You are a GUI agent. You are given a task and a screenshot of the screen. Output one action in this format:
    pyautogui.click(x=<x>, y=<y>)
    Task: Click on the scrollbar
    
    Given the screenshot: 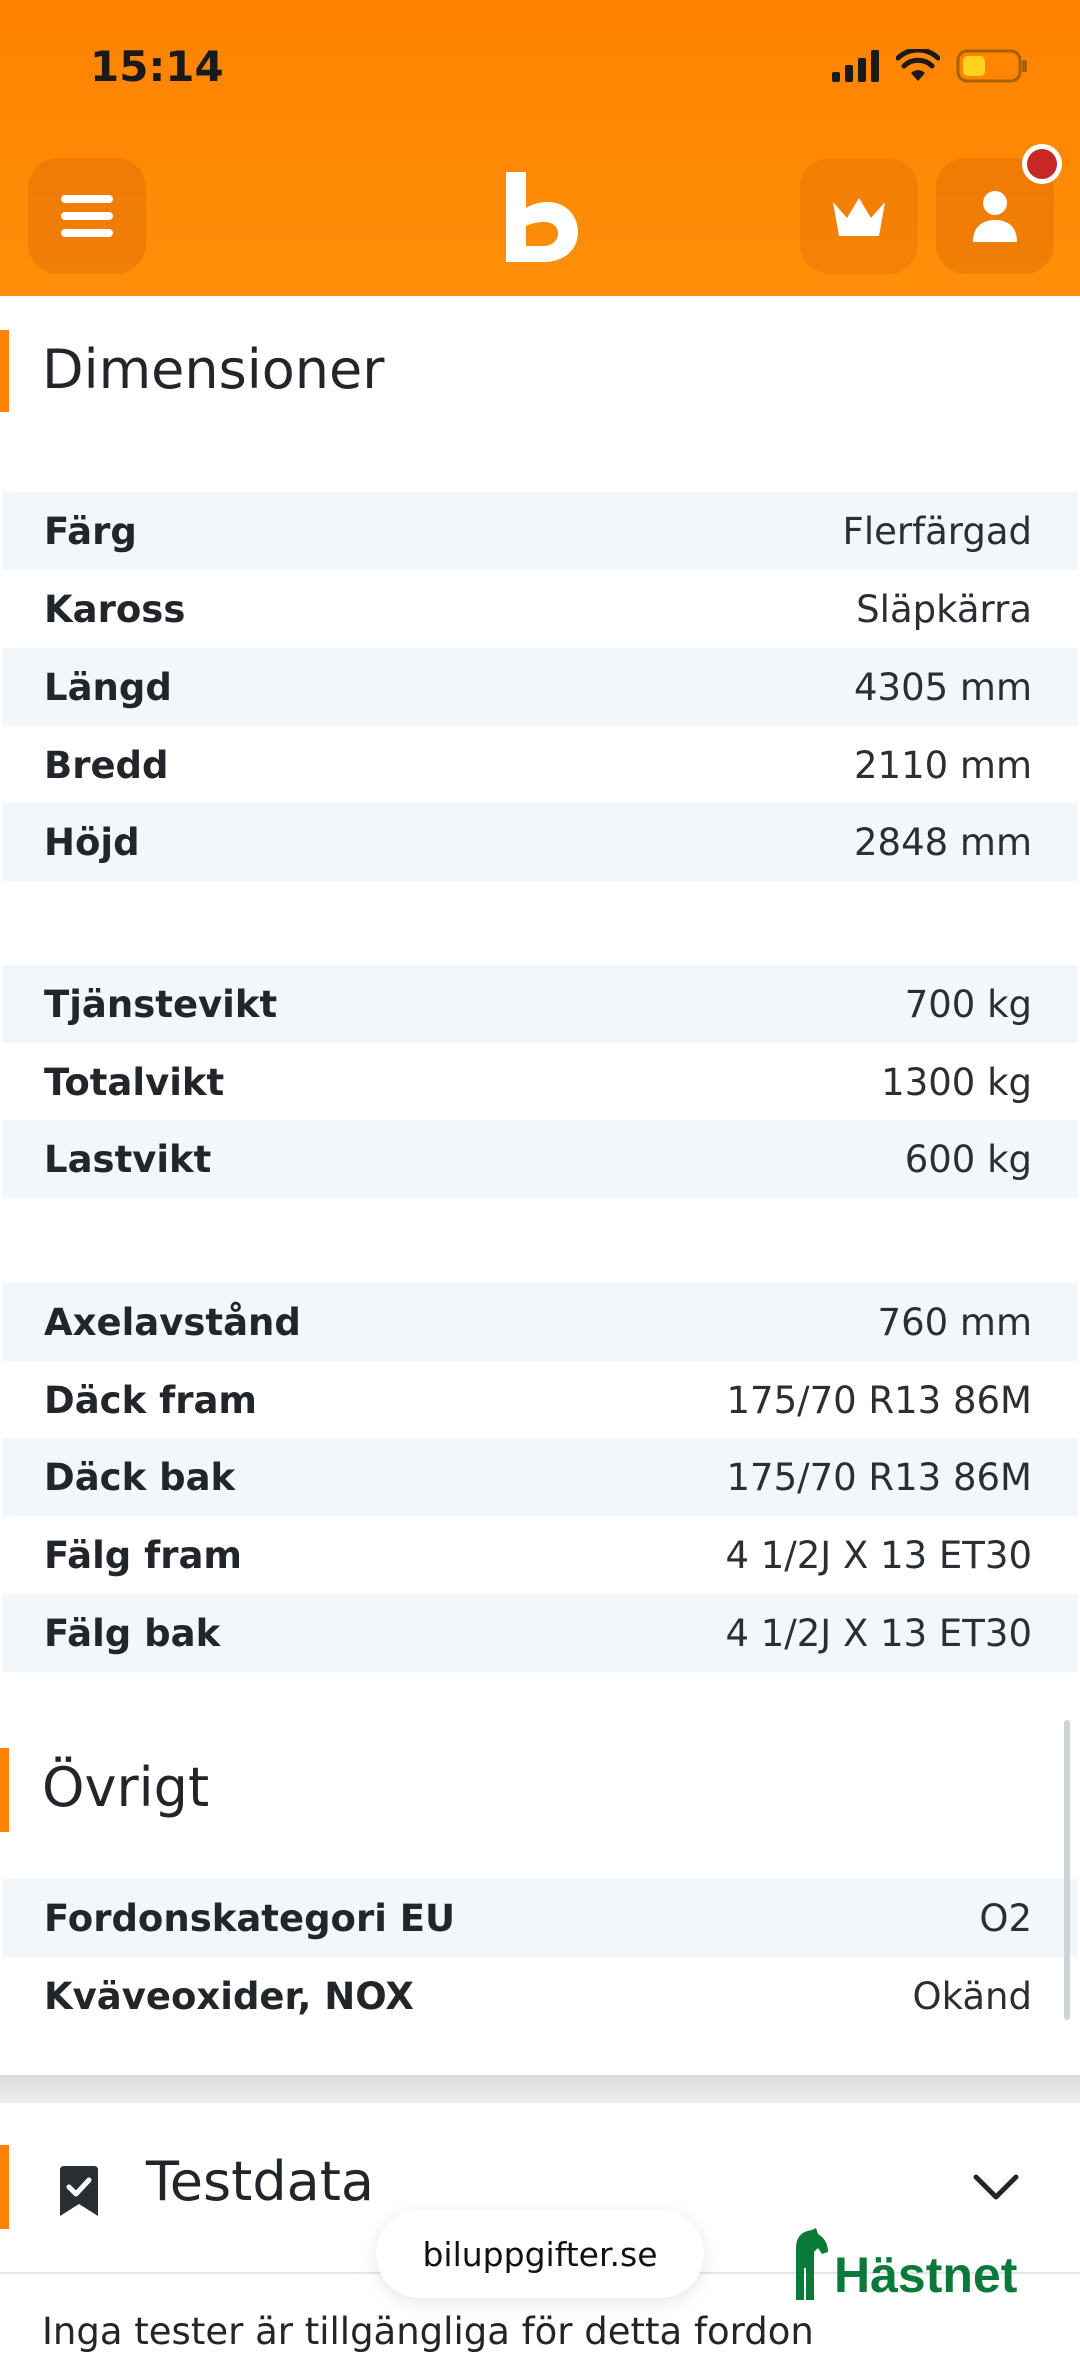 What is the action you would take?
    pyautogui.click(x=1067, y=1870)
    